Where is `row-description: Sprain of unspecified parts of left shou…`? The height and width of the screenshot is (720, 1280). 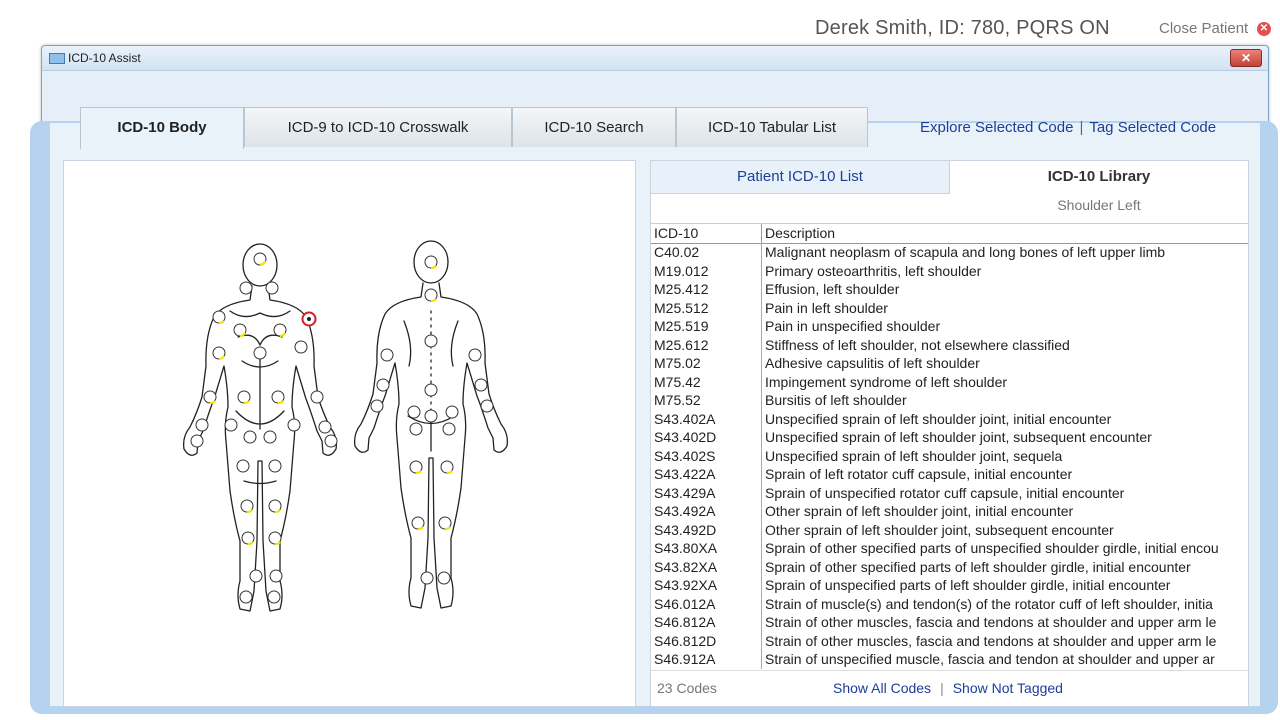 row-description: Sprain of unspecified parts of left shou… is located at coordinates (968, 585).